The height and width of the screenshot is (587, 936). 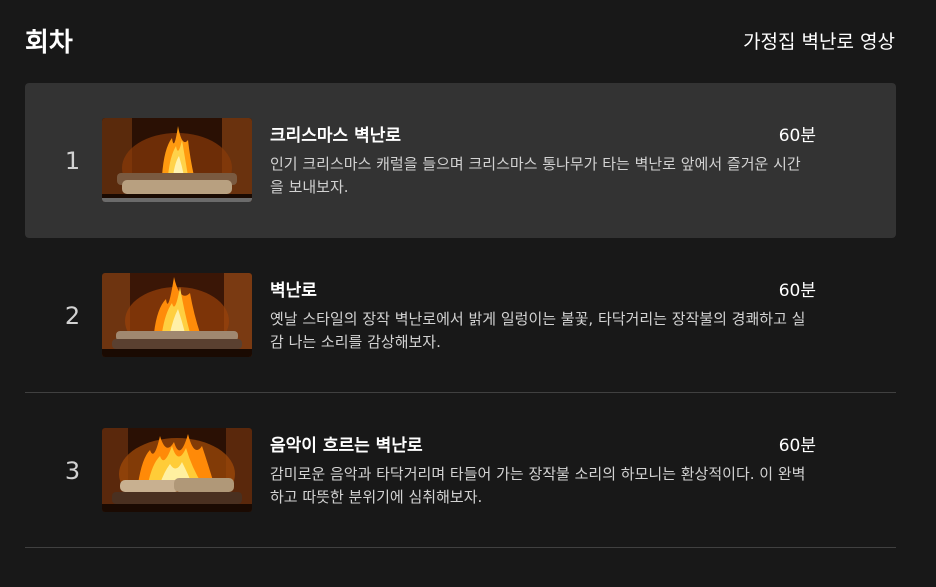 I want to click on episode-title: 벽난로, so click(x=293, y=291).